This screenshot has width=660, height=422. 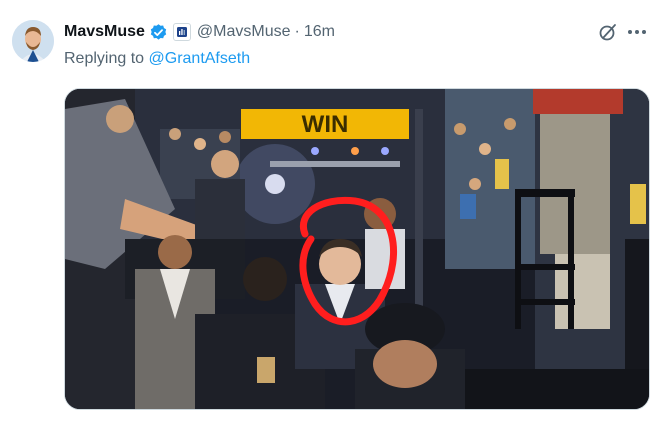 I want to click on more-dots-icon, so click(x=637, y=32).